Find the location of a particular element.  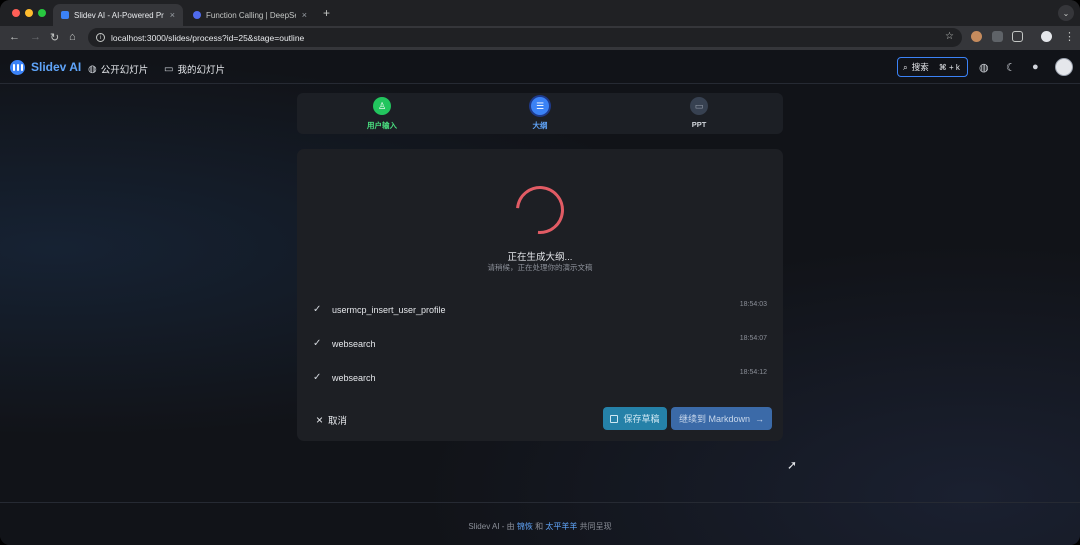

step-user-input: ♙ 用户输入 is located at coordinates (382, 114).